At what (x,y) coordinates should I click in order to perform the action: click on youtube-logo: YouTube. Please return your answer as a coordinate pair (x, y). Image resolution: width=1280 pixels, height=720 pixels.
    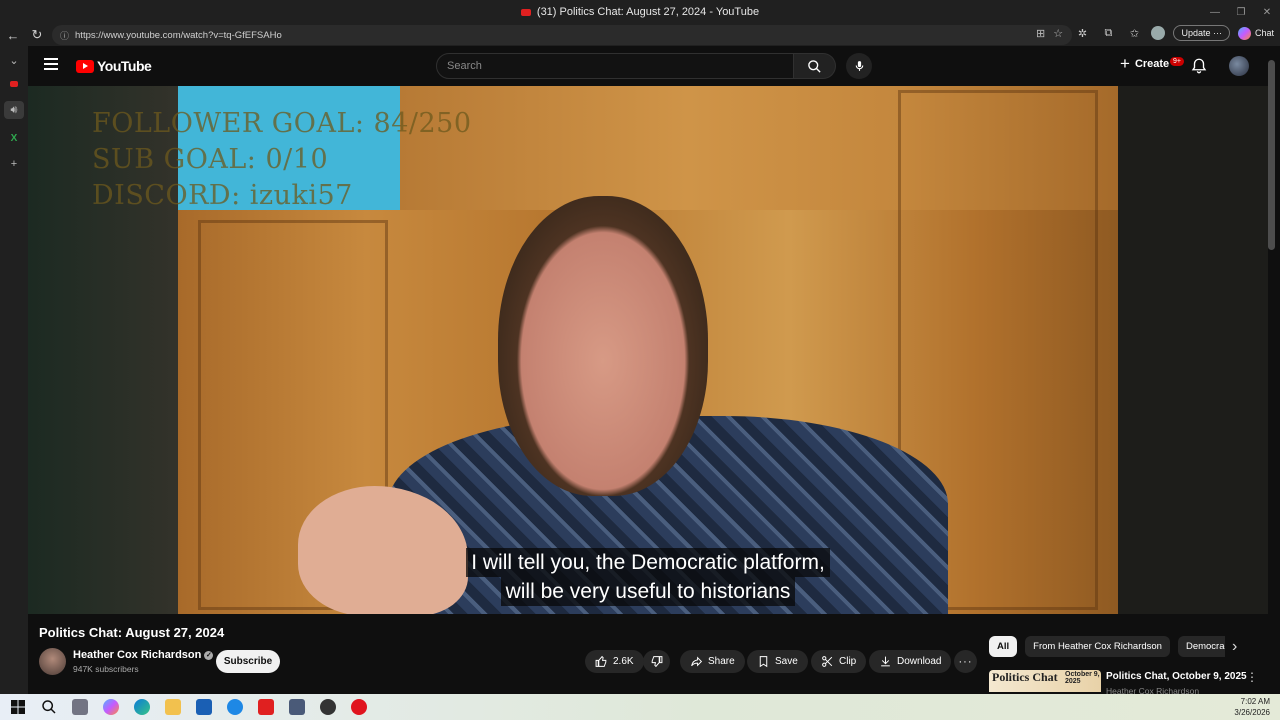
    Looking at the image, I should click on (114, 66).